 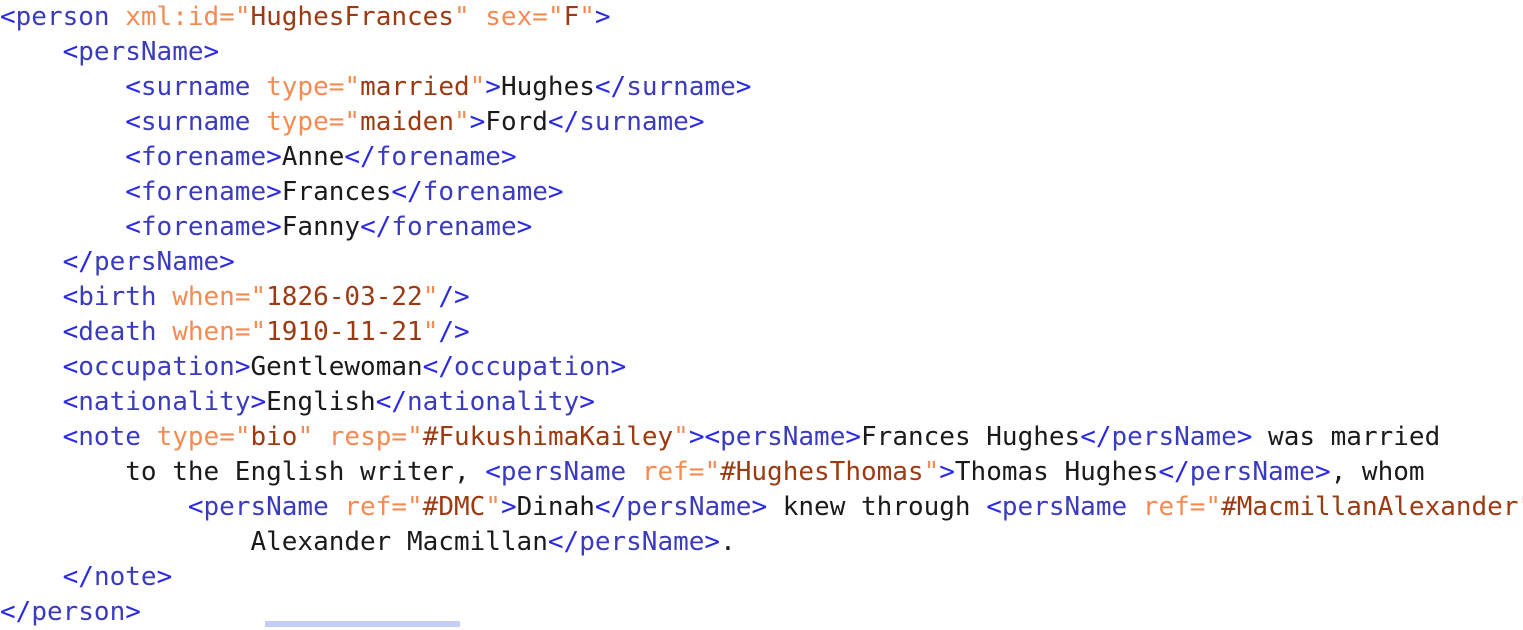 What do you see at coordinates (1057, 472) in the screenshot?
I see `xml-text-content: Thomas Hughes` at bounding box center [1057, 472].